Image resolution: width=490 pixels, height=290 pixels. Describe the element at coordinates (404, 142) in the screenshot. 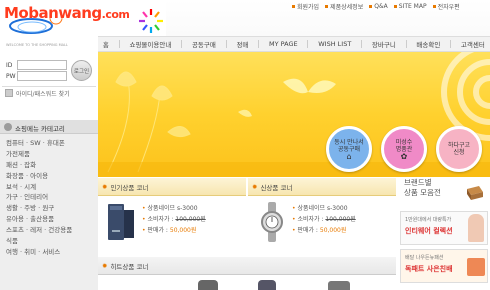

I see `circle-button-label: 미성수` at that location.